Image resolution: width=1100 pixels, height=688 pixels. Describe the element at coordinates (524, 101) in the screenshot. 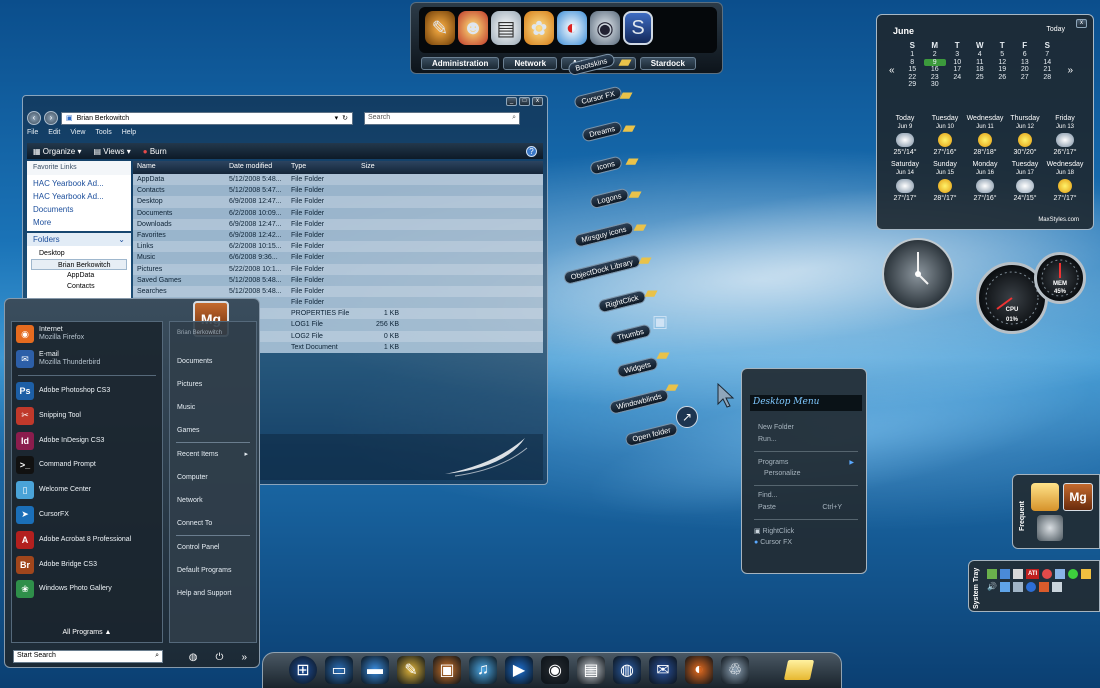

I see `maximize-button: □` at that location.